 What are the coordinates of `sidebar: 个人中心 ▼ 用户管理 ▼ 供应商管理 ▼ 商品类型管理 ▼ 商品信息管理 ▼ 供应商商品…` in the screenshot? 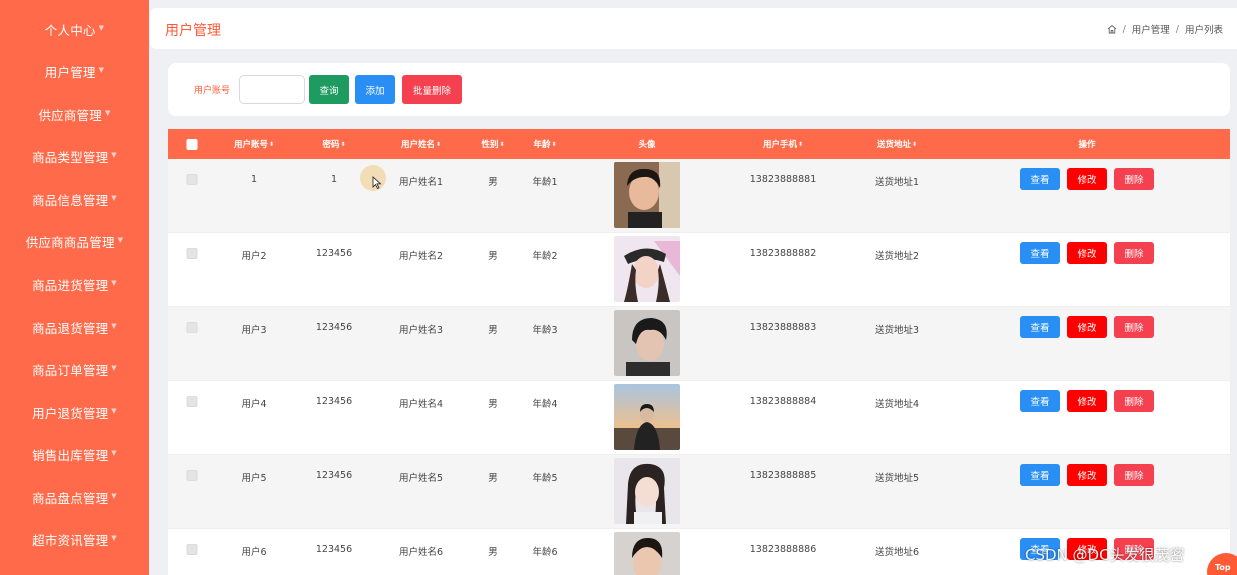 It's located at (74, 287).